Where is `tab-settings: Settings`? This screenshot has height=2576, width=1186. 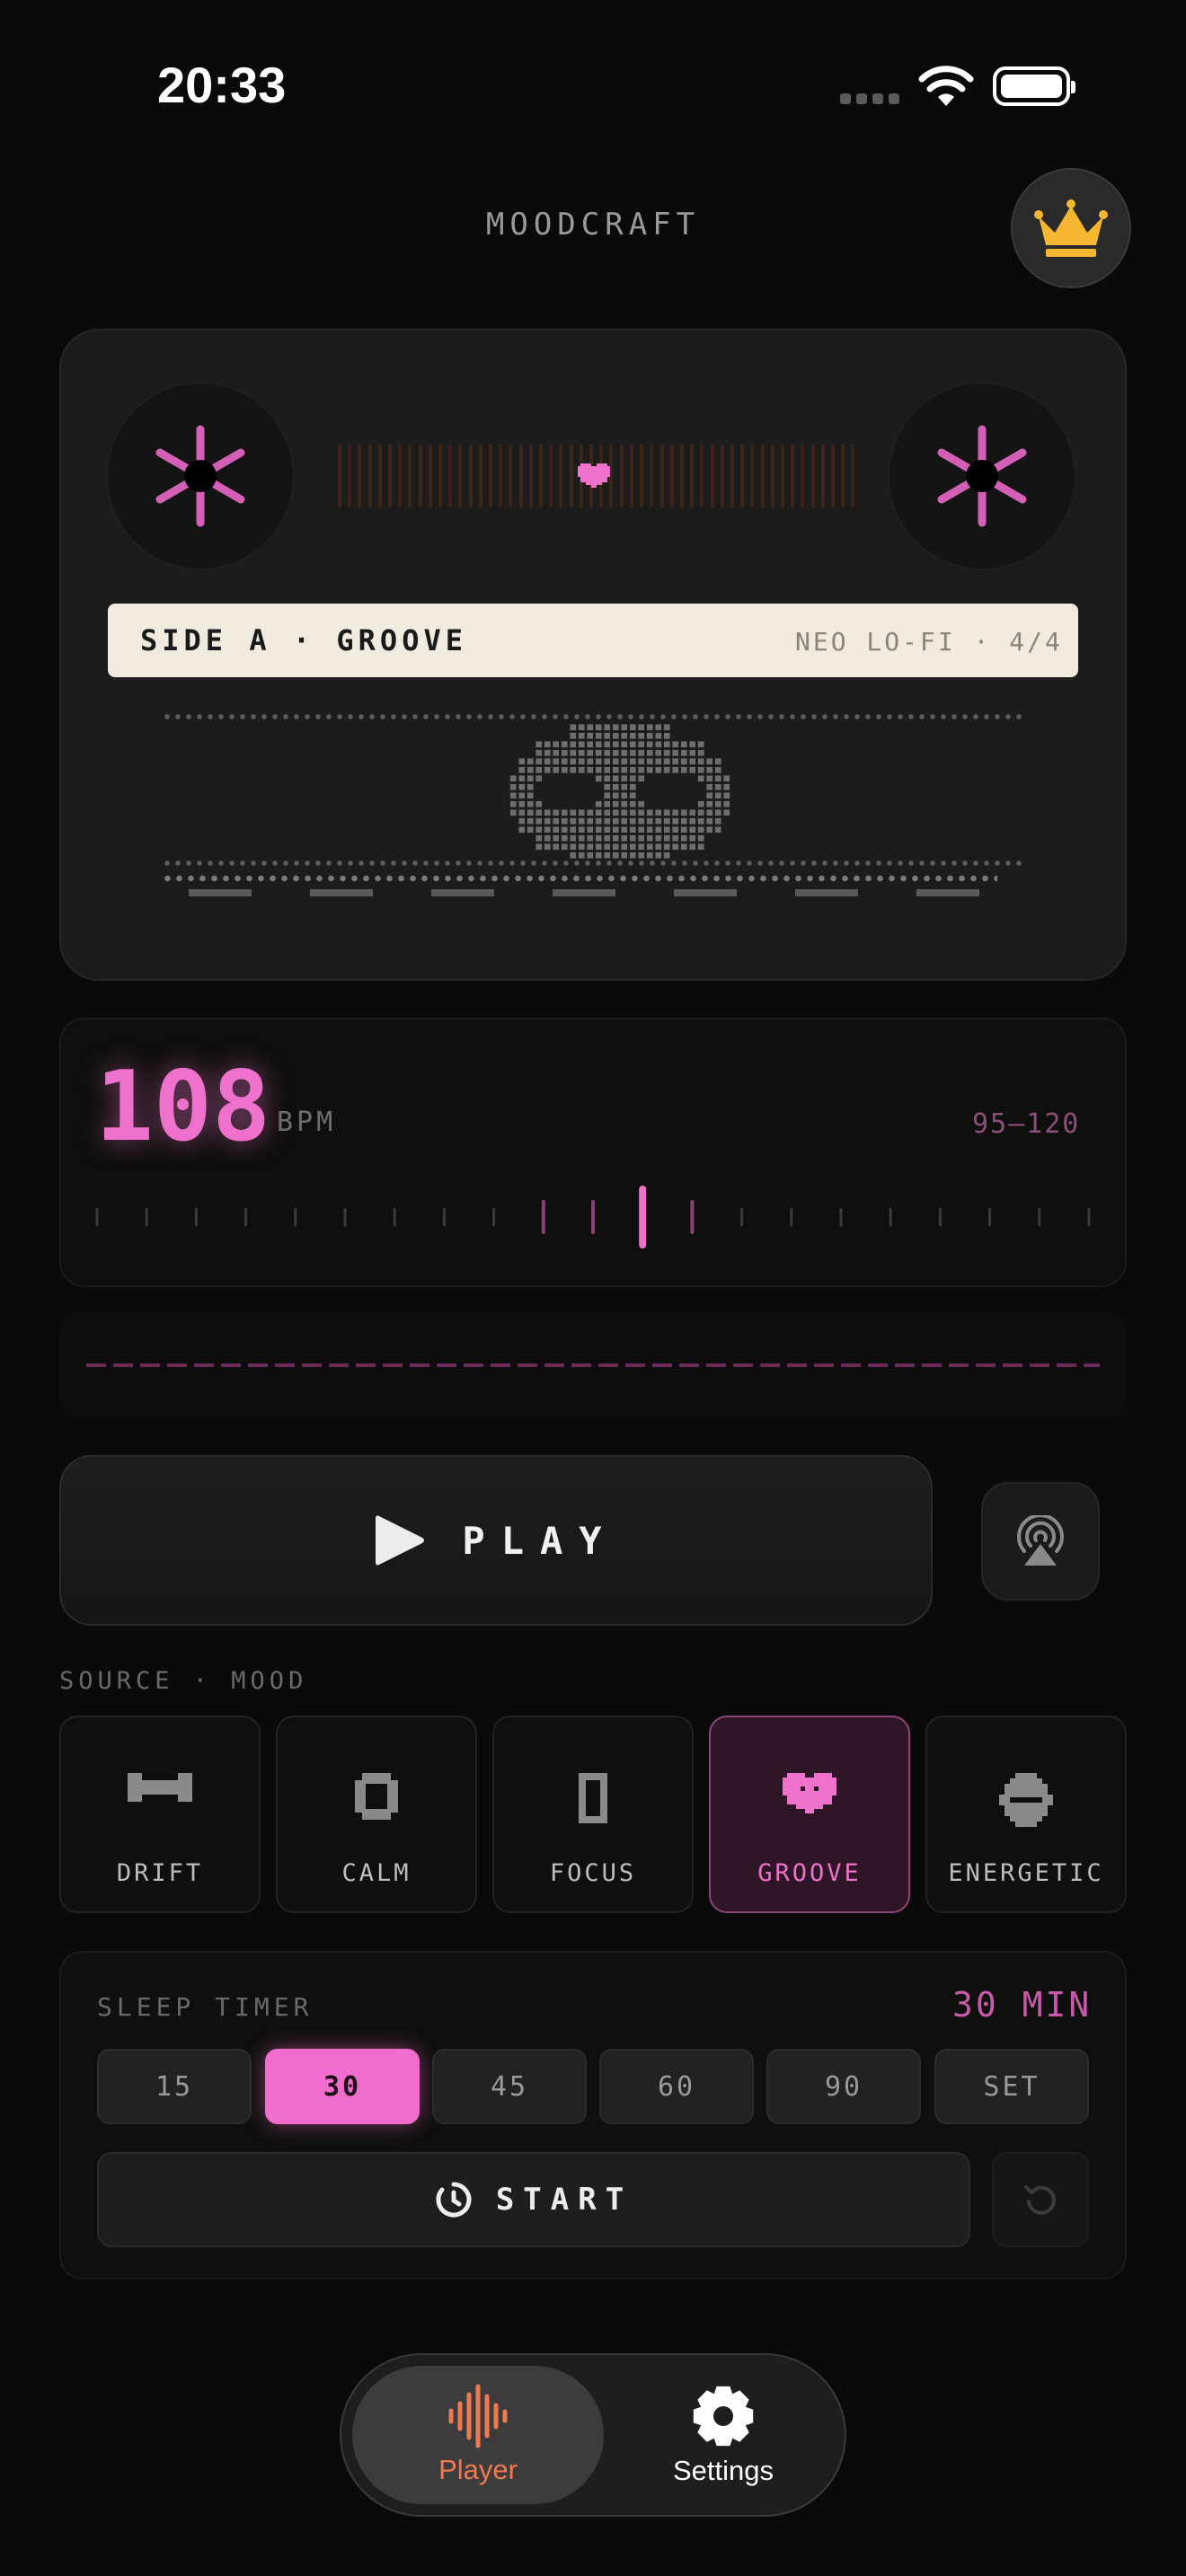 tab-settings: Settings is located at coordinates (723, 2435).